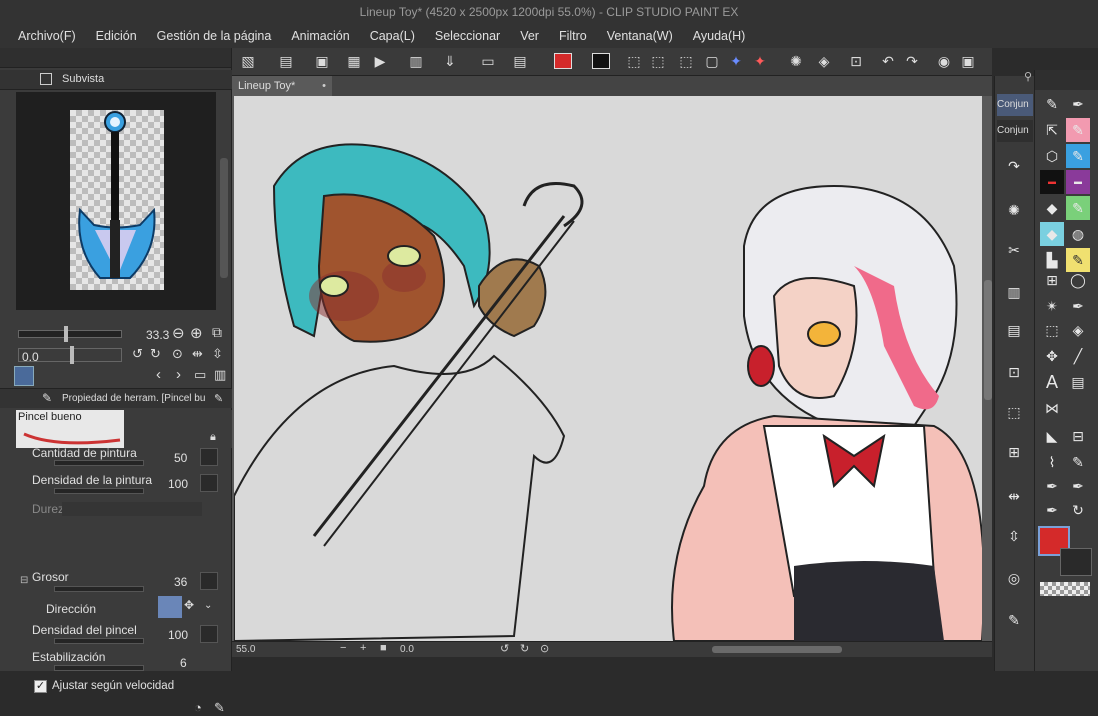 The image size is (1098, 716). Describe the element at coordinates (544, 648) in the screenshot. I see `status-rotate-reset-icon: ⊙` at that location.